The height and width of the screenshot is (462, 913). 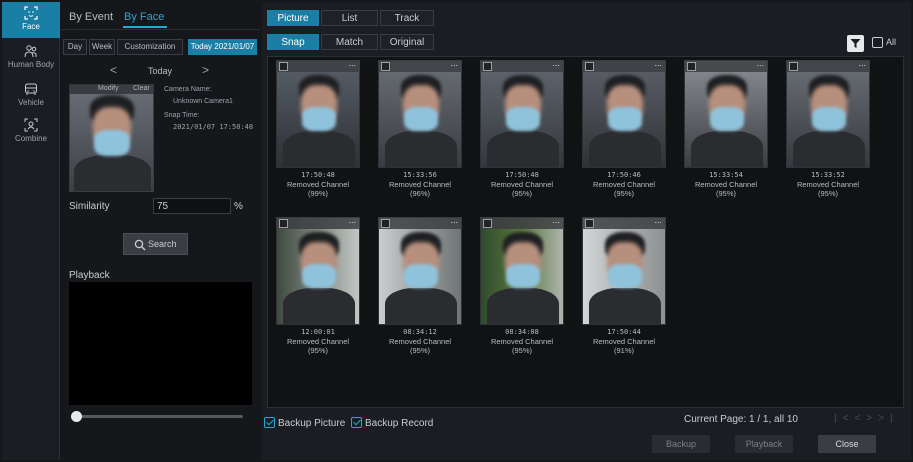 What do you see at coordinates (312, 423) in the screenshot?
I see `backup-picture-label: Backup Picture` at bounding box center [312, 423].